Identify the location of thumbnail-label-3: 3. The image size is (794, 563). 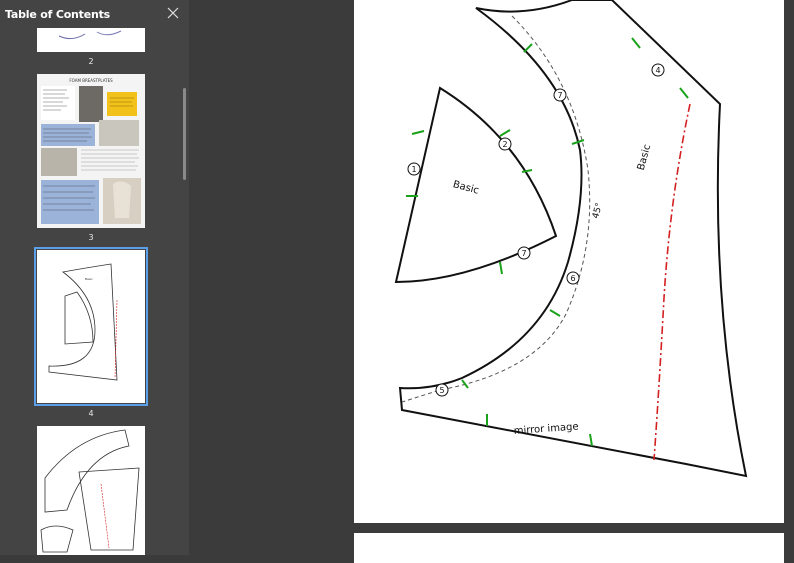
(91, 237).